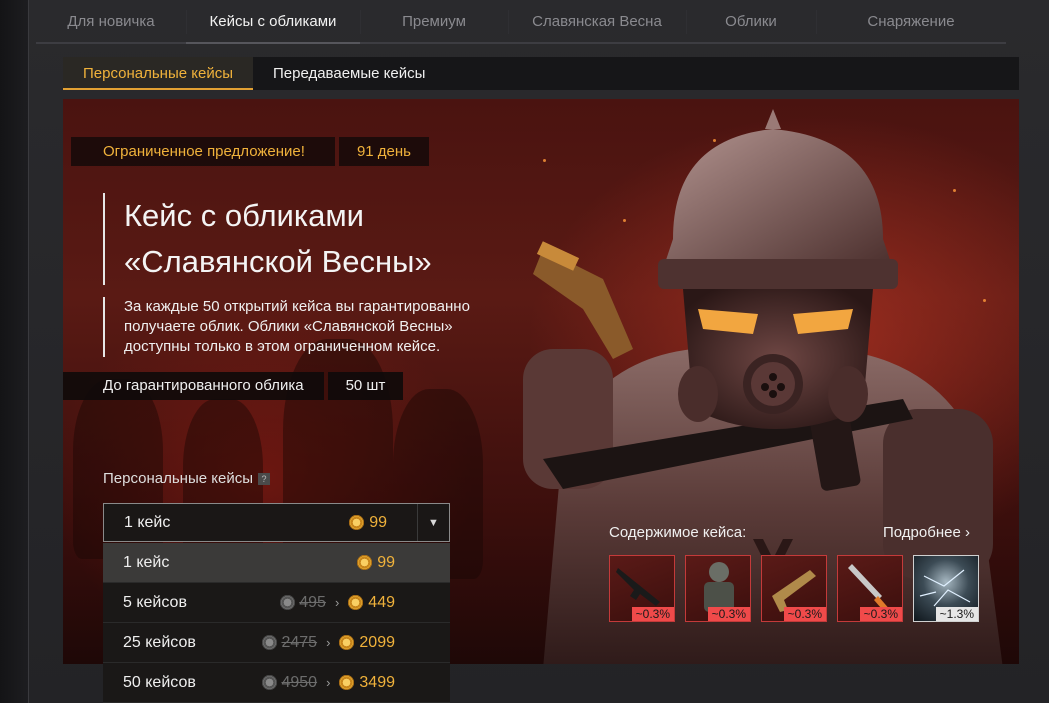  I want to click on option-price: 99, so click(376, 563).